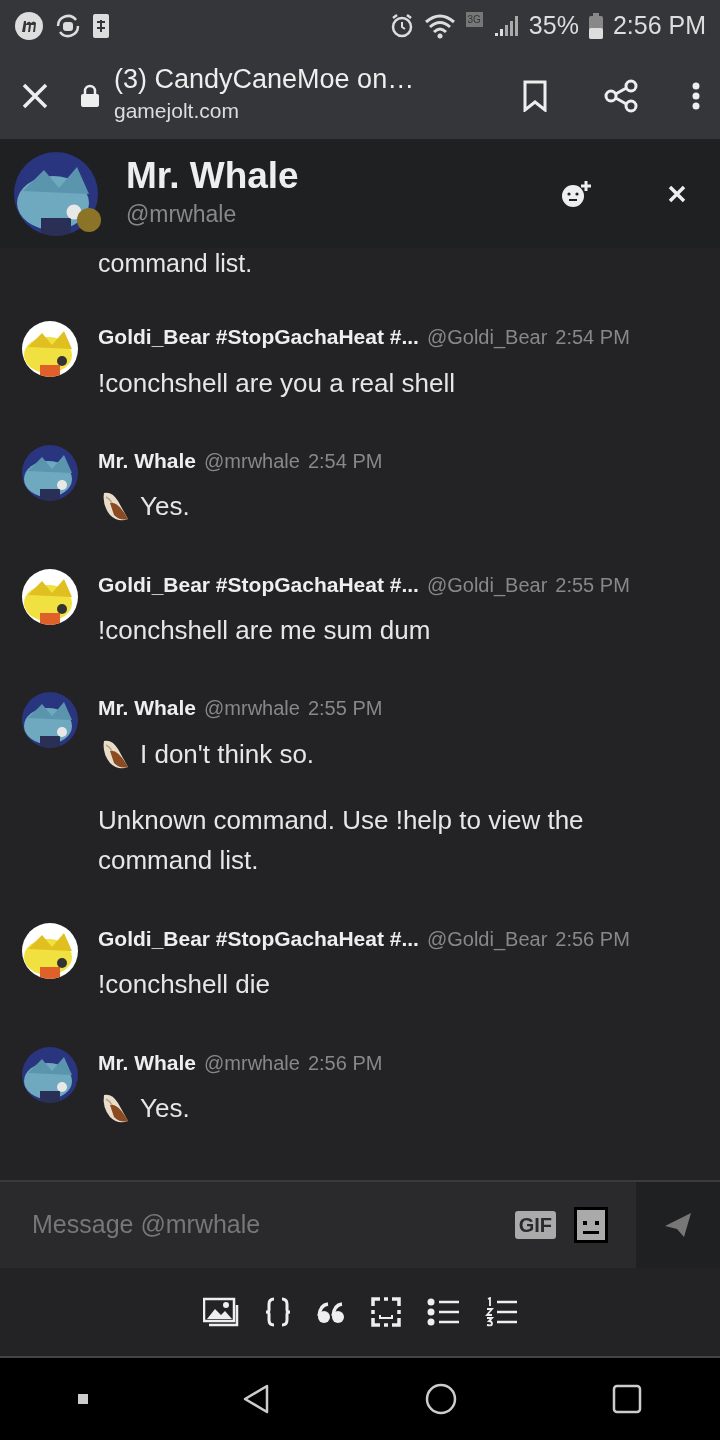  Describe the element at coordinates (553, 26) in the screenshot. I see `battery-percent: 35%` at that location.